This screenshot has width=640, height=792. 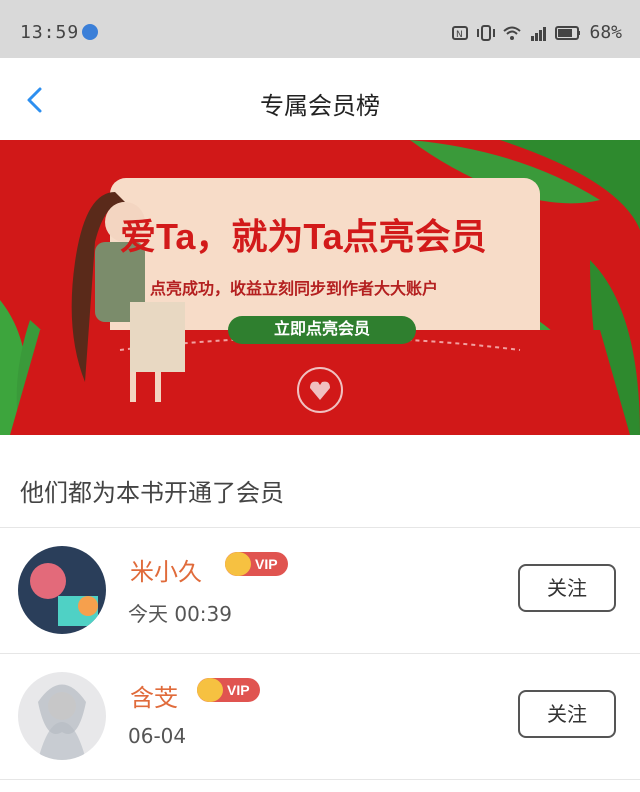 I want to click on banner-headline: 爱Ta，就为Ta点亮会员, so click(x=303, y=236).